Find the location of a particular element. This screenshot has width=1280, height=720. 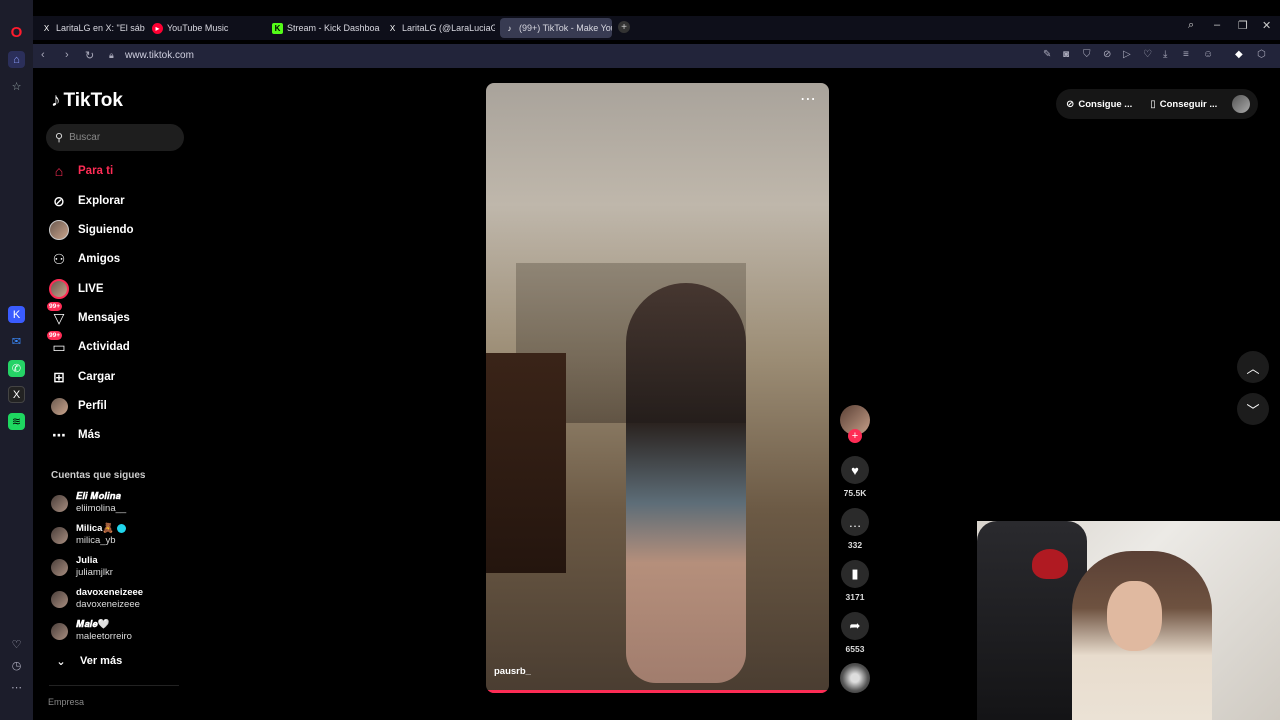

star-icon: ☆ is located at coordinates (16, 86).